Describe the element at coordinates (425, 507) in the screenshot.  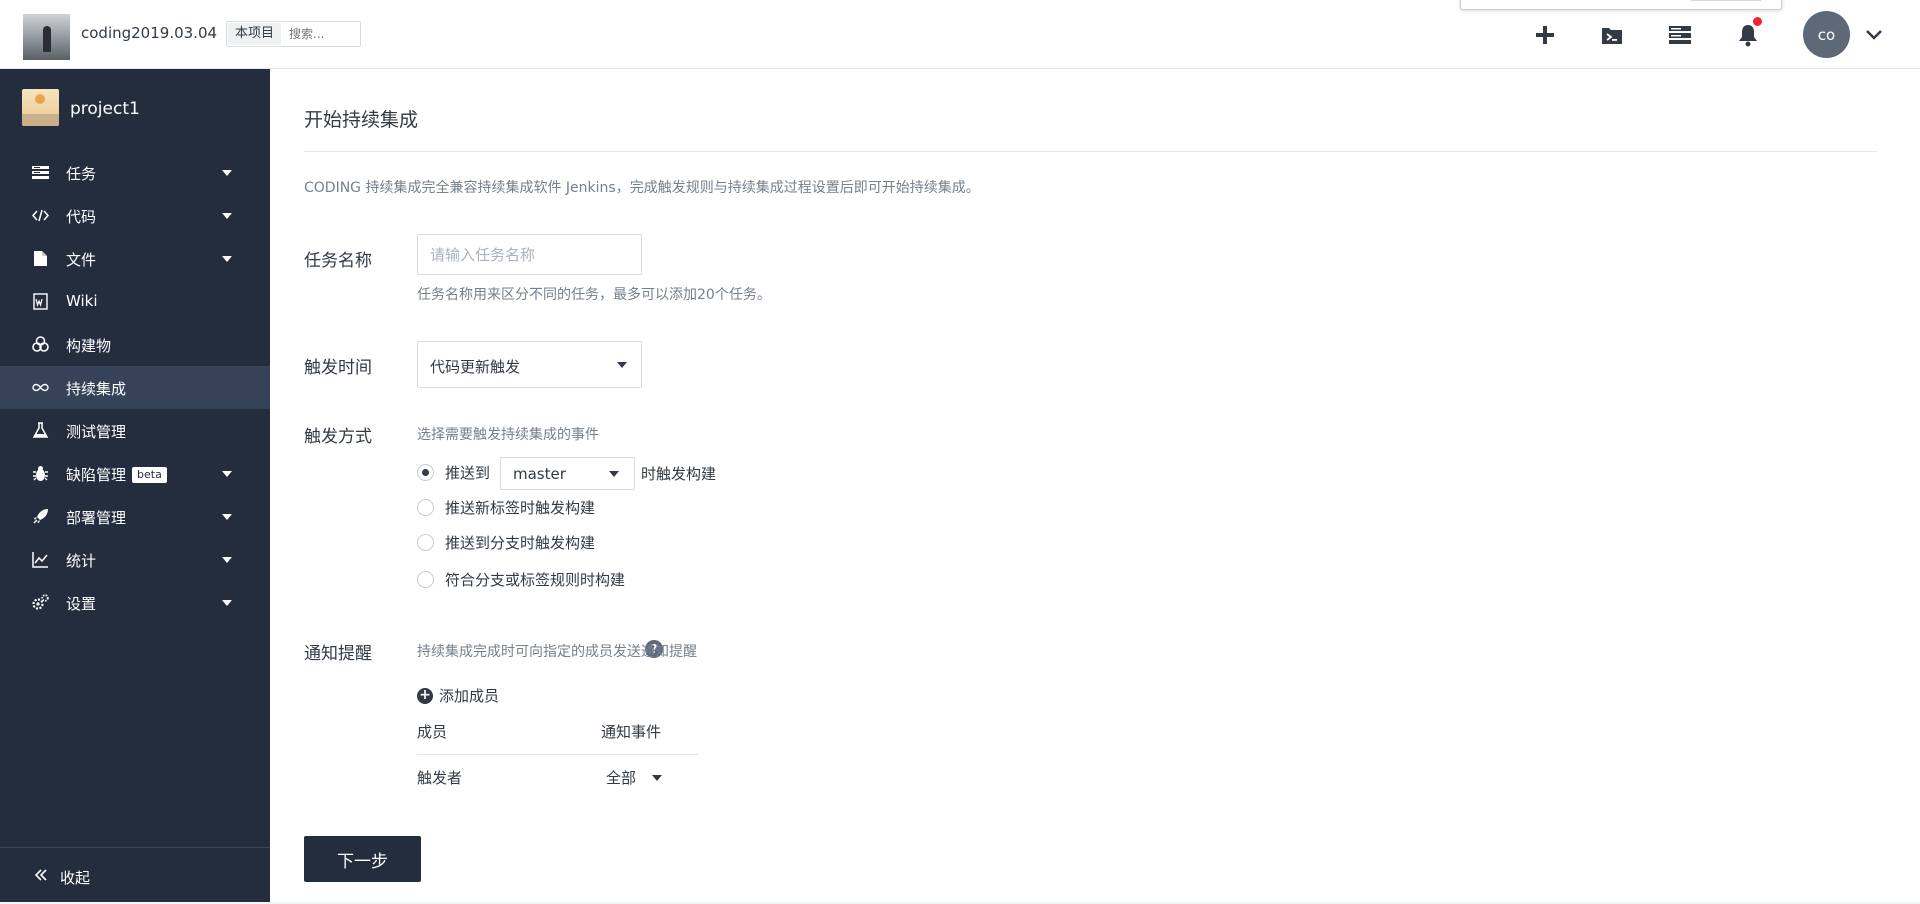
I see `radio-new-tag` at that location.